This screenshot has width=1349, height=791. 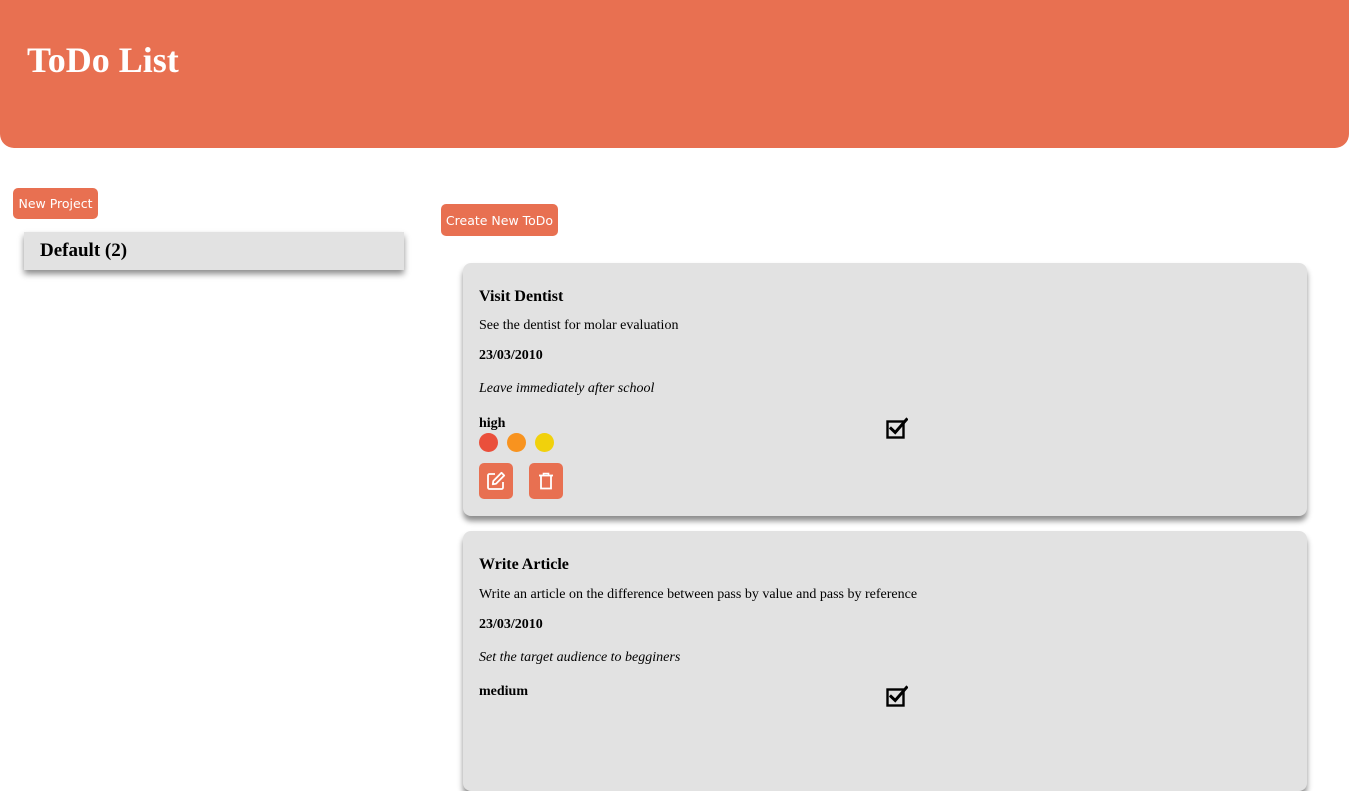 What do you see at coordinates (55, 203) in the screenshot?
I see `new-project-button: New Project` at bounding box center [55, 203].